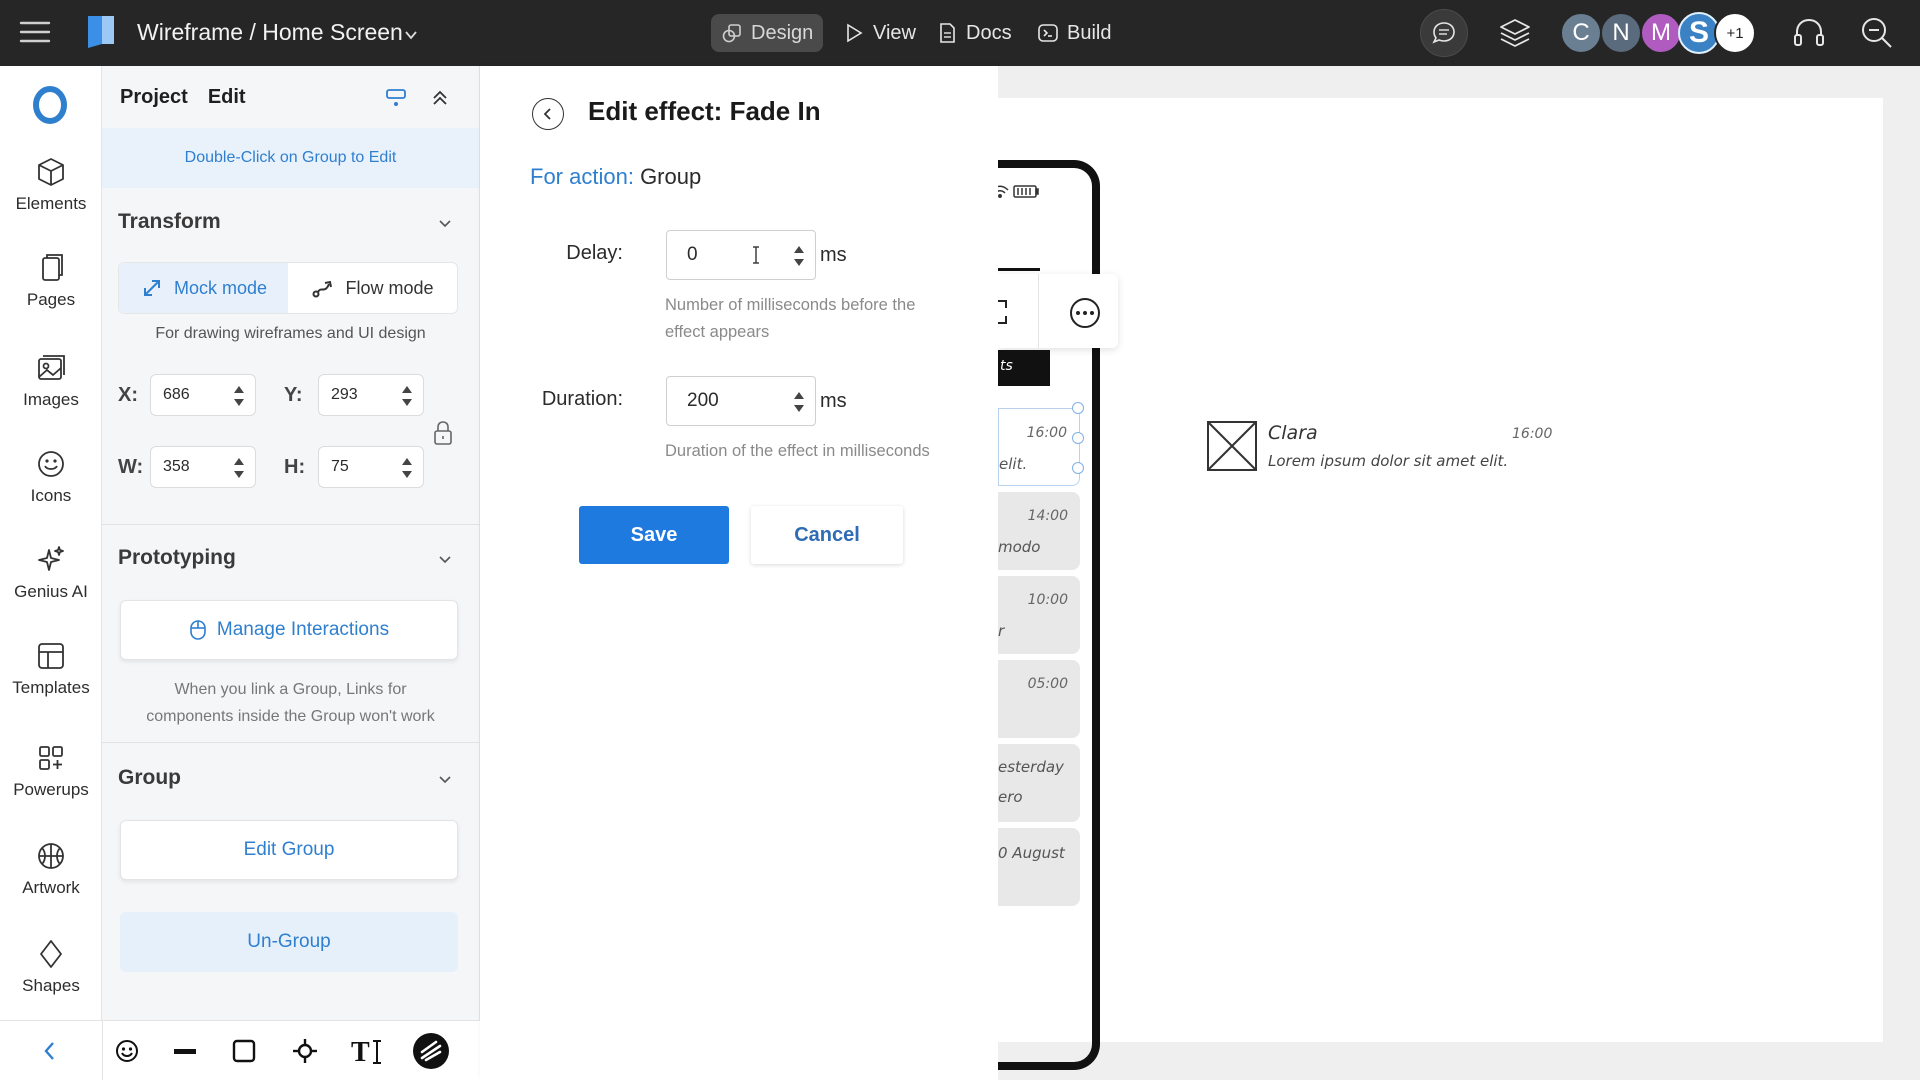 Image resolution: width=1920 pixels, height=1080 pixels. Describe the element at coordinates (894, 32) in the screenshot. I see `nav-view-label: View` at that location.